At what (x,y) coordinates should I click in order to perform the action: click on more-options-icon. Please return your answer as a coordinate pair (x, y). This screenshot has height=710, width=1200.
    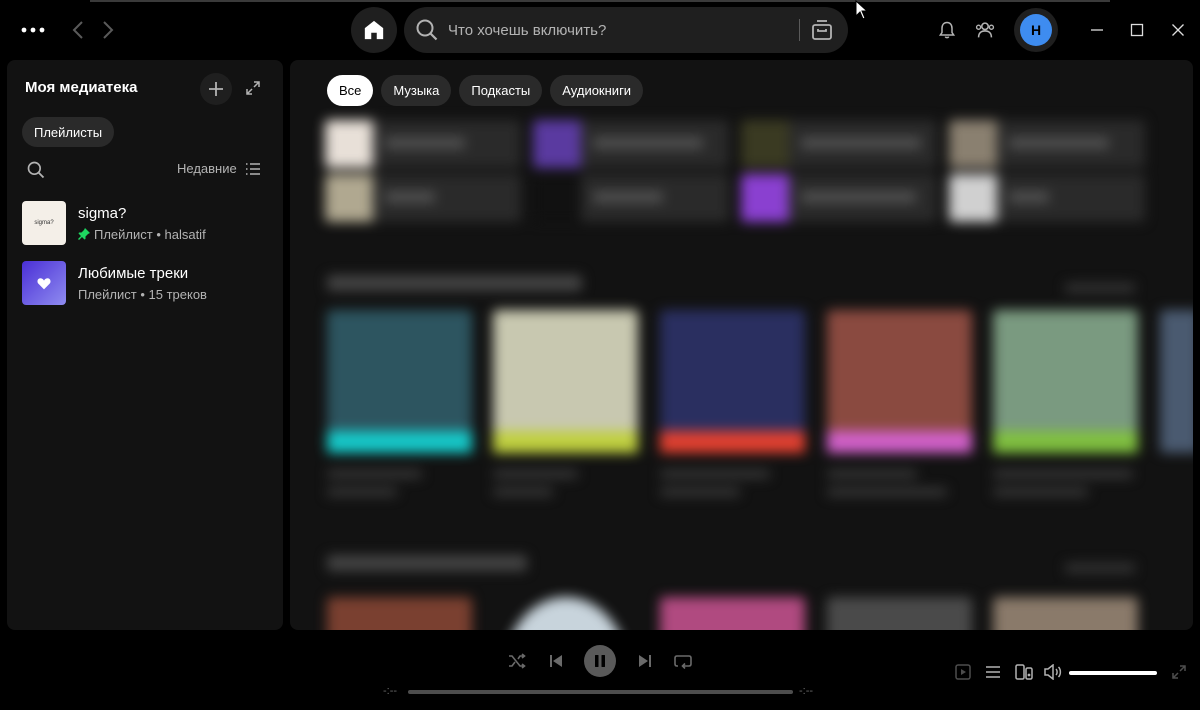
    Looking at the image, I should click on (33, 30).